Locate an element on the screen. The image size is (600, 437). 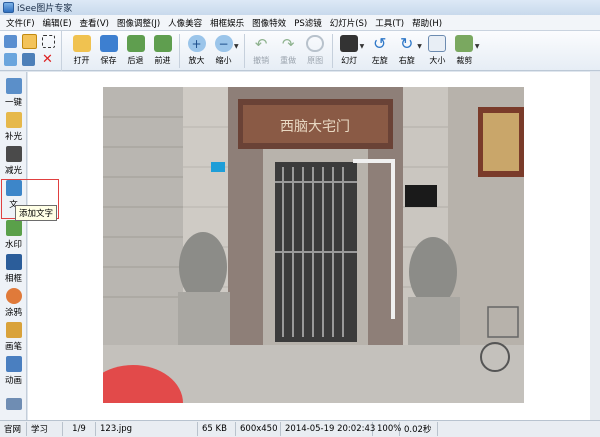
zoom-out-icon: − is located at coordinates (223, 43).